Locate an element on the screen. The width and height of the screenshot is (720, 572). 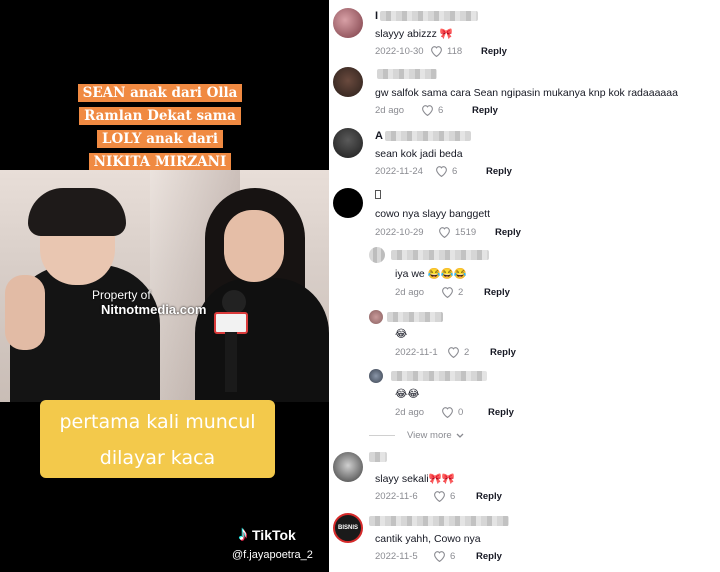
comment-date: 2022-11-1 is located at coordinates (416, 352).